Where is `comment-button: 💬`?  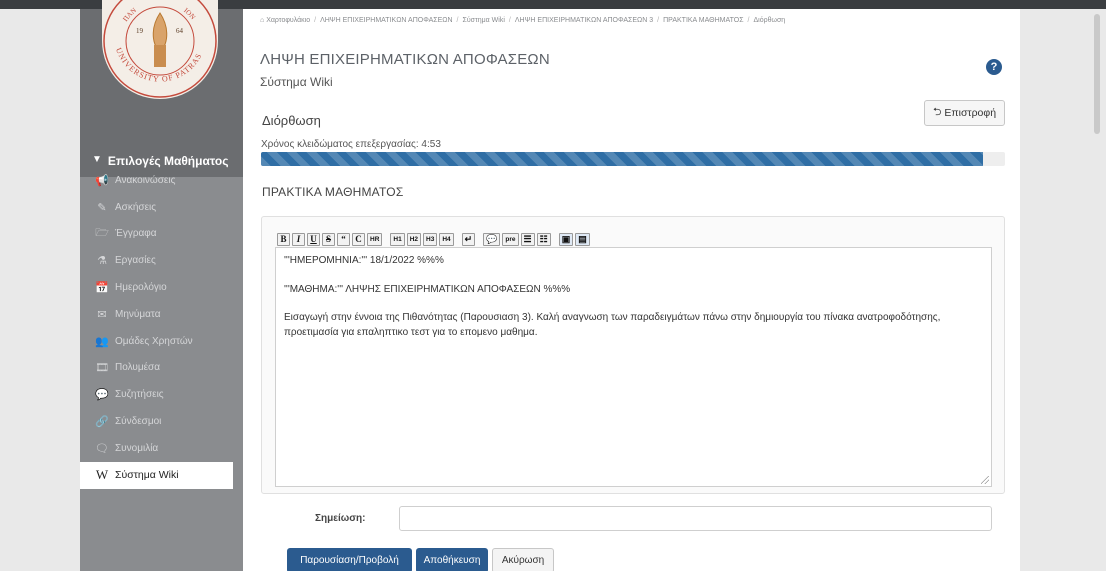 comment-button: 💬 is located at coordinates (492, 239).